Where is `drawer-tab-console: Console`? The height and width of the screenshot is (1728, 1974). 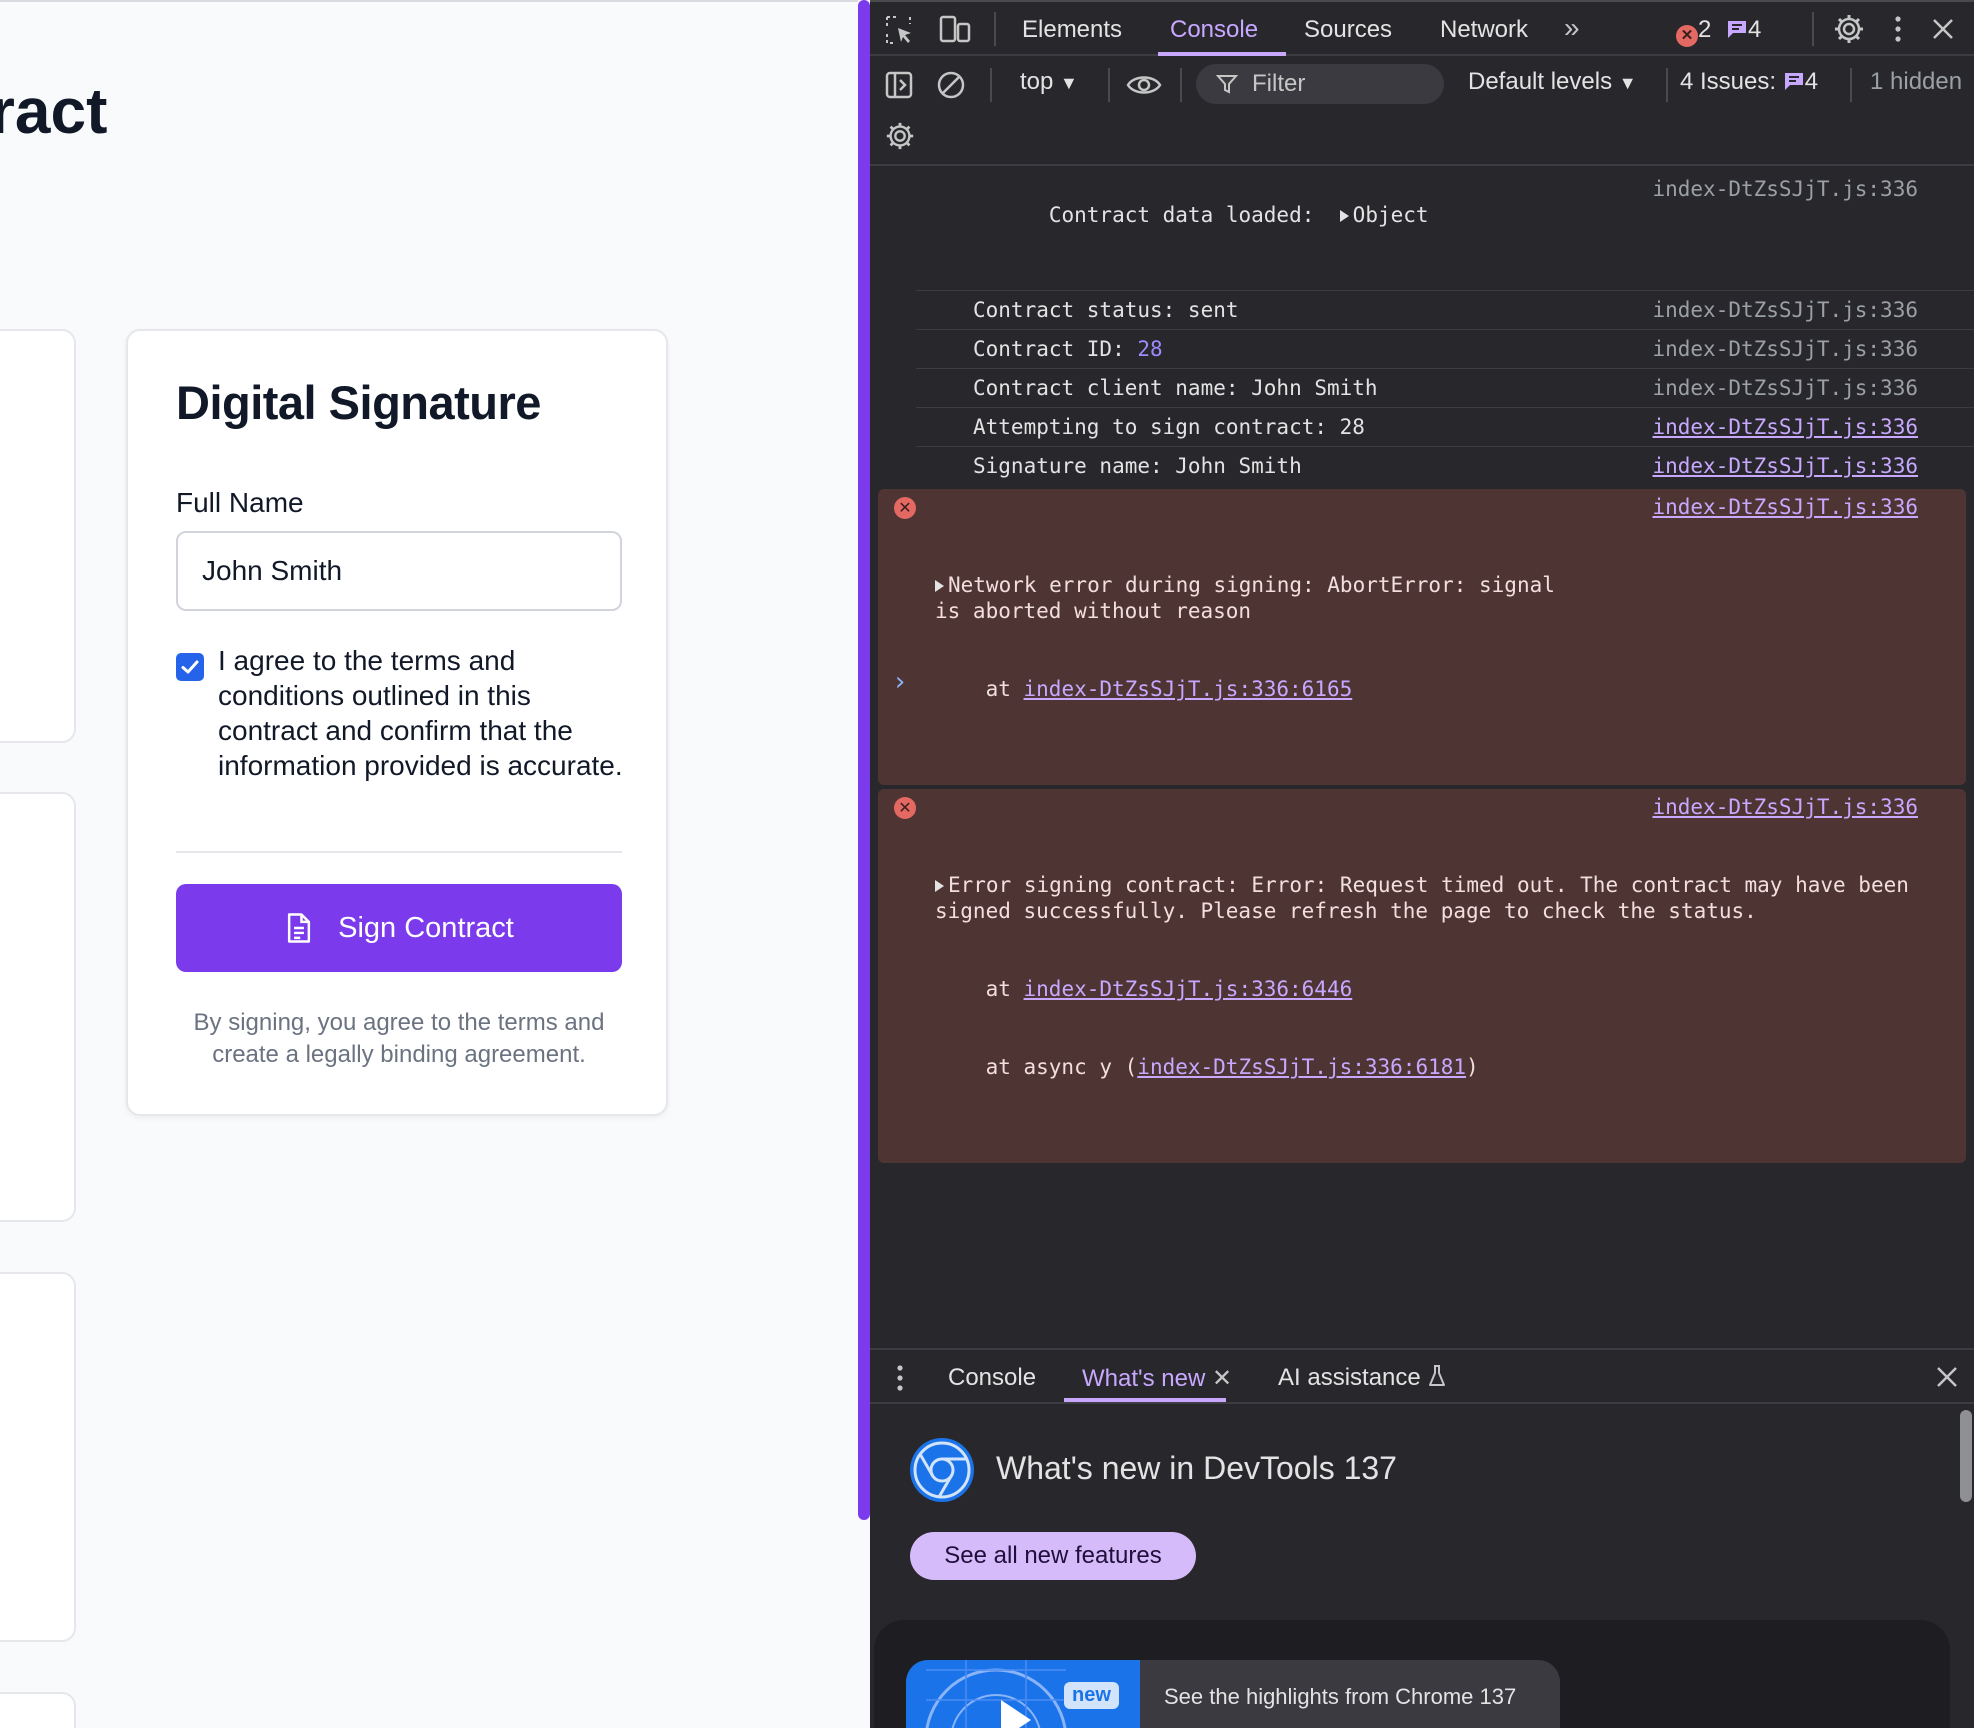 drawer-tab-console: Console is located at coordinates (992, 1378).